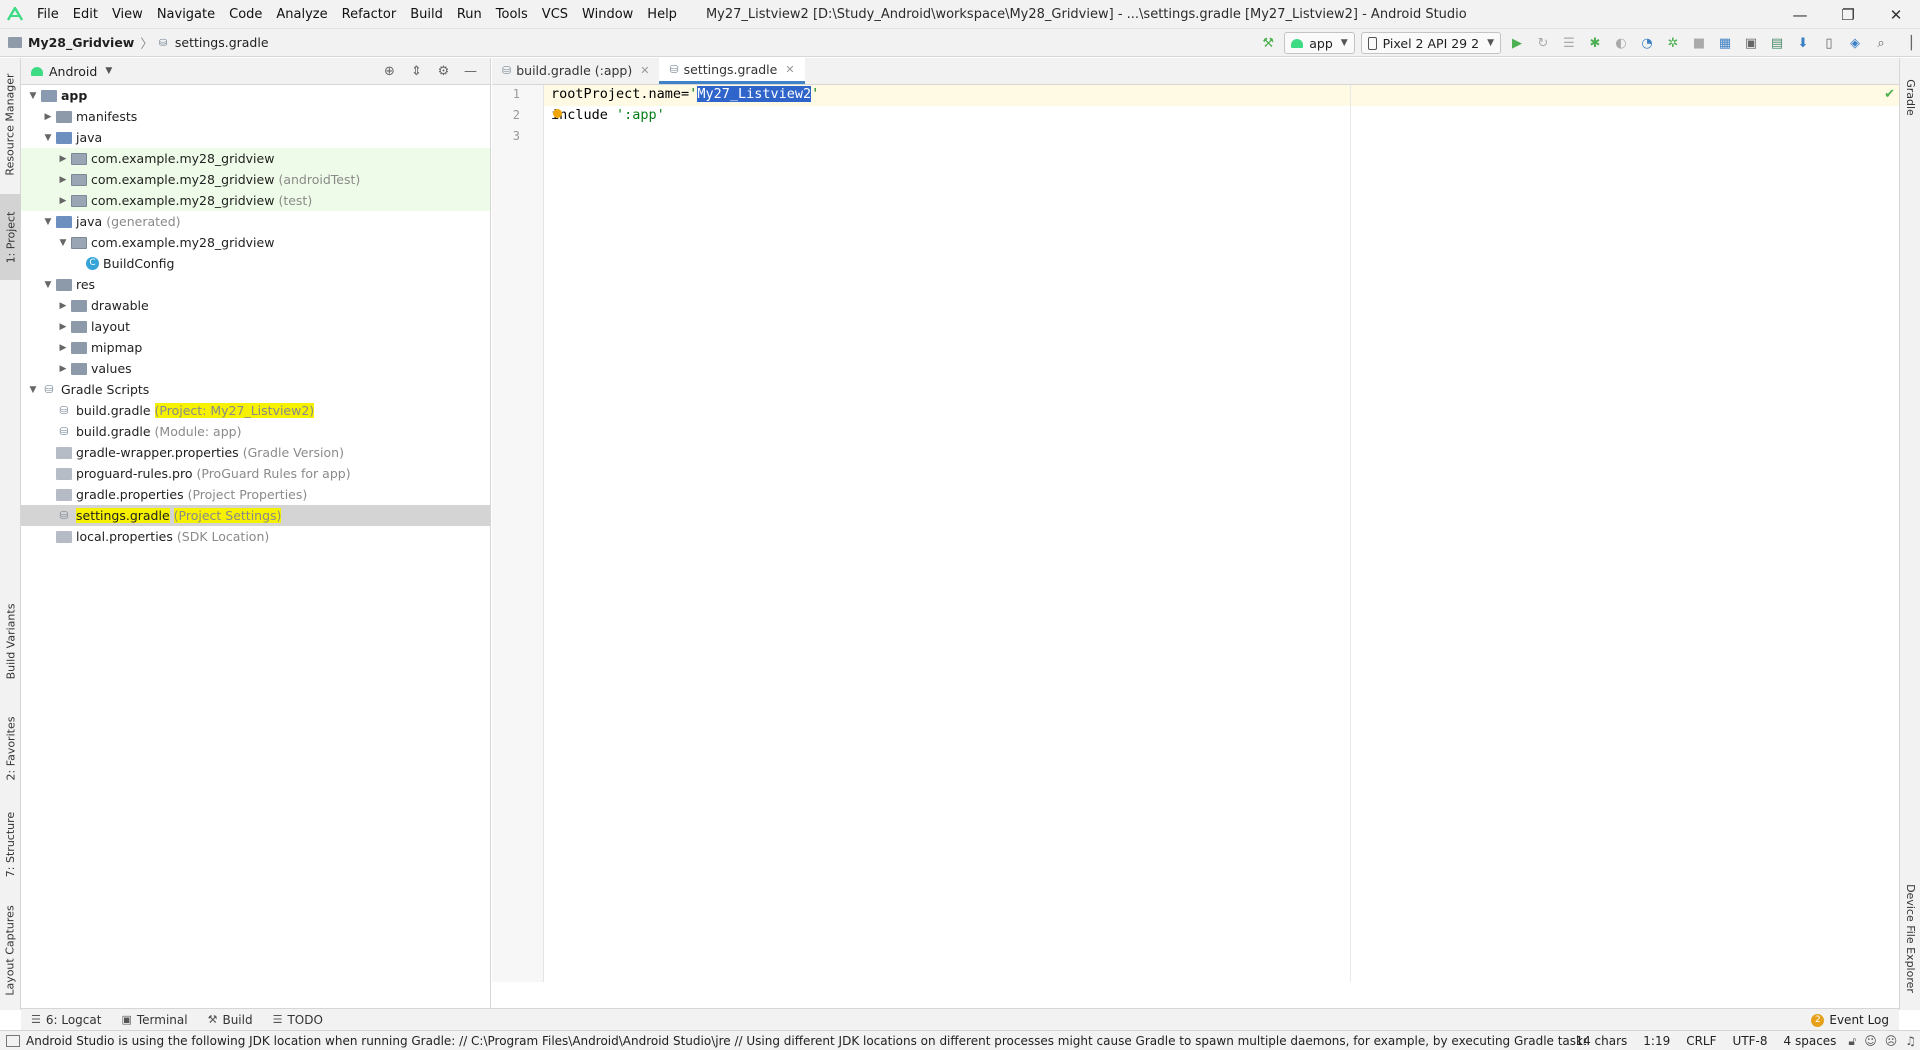  What do you see at coordinates (10, 748) in the screenshot?
I see `tool-tab-favorites: 2: Favorites` at bounding box center [10, 748].